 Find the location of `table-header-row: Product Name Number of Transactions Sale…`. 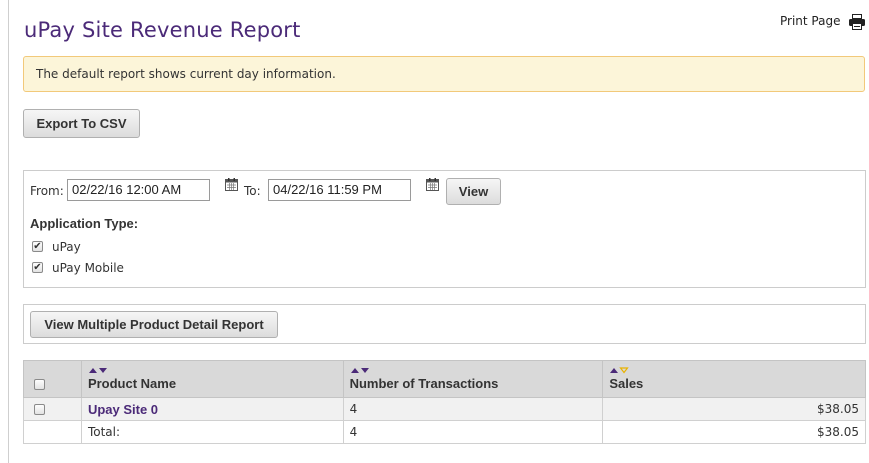

table-header-row: Product Name Number of Transactions Sale… is located at coordinates (444, 379).